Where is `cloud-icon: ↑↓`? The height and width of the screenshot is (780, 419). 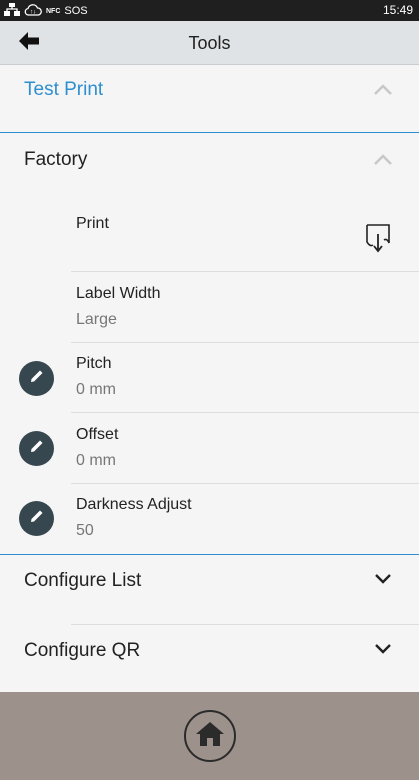 cloud-icon: ↑↓ is located at coordinates (33, 11).